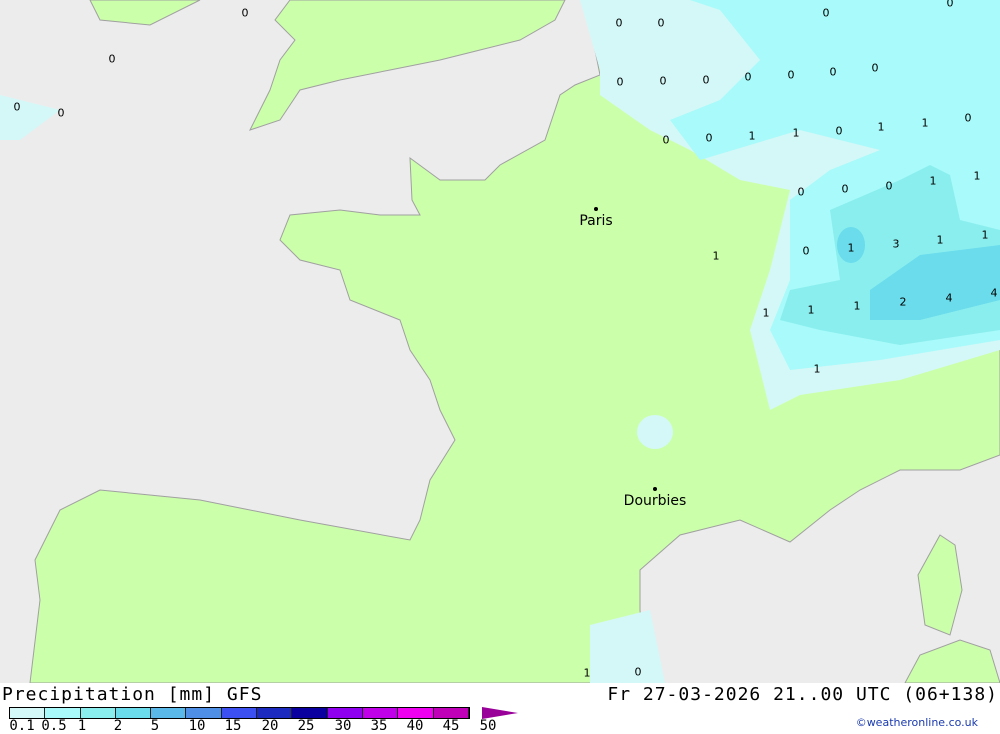 The image size is (1000, 734). What do you see at coordinates (30, 117) in the screenshot?
I see `precip-left-edge` at bounding box center [30, 117].